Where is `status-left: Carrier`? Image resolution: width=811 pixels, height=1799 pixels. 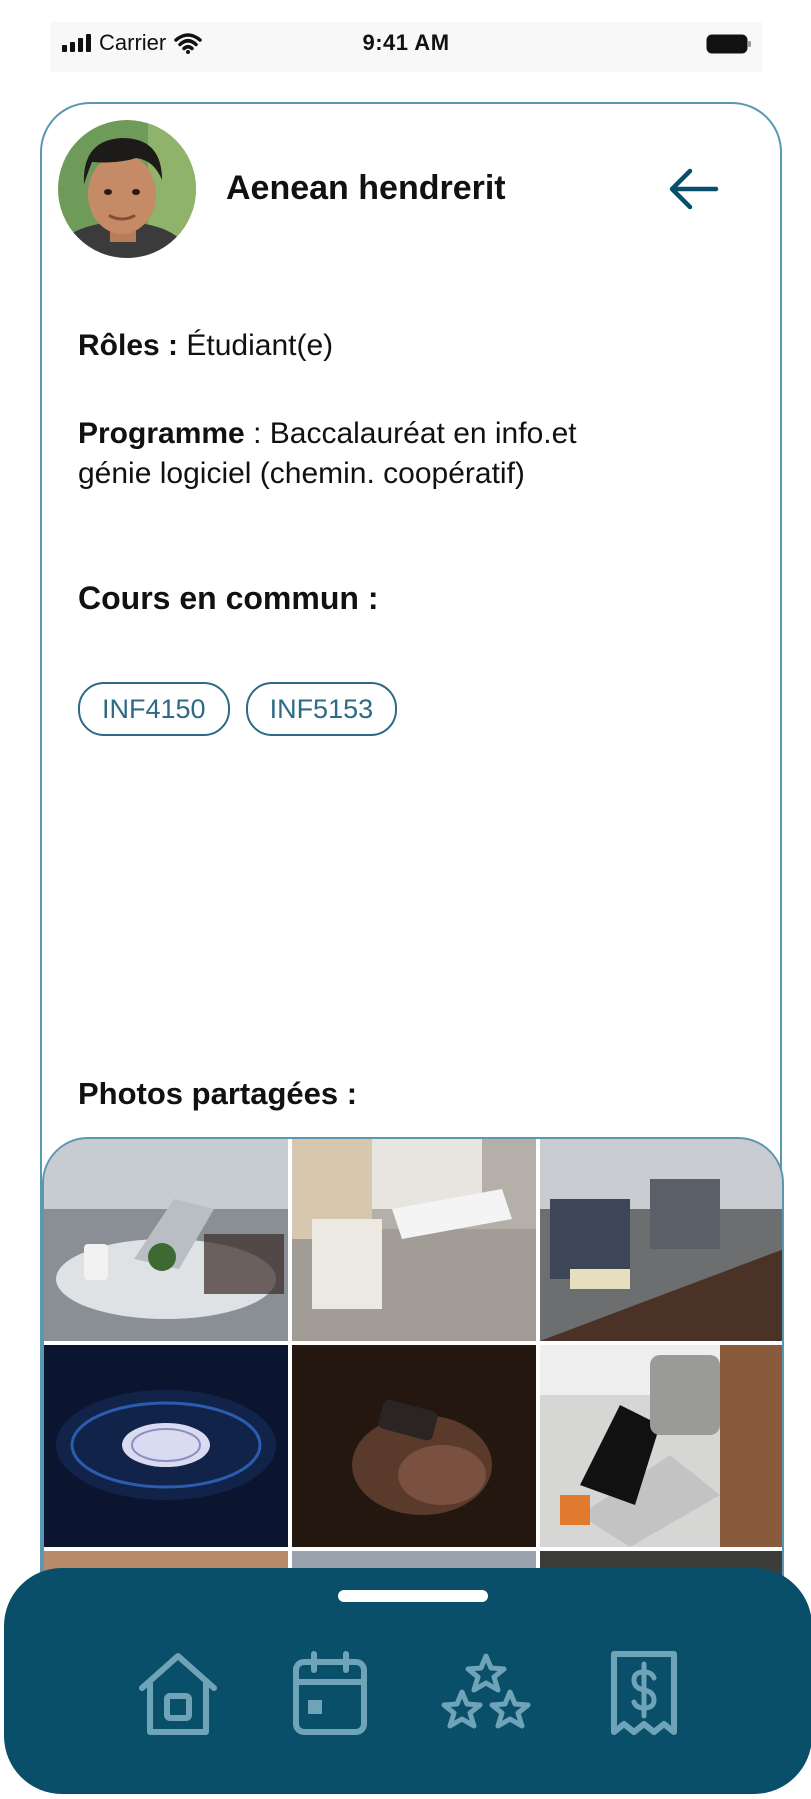
status-left: Carrier is located at coordinates (132, 43).